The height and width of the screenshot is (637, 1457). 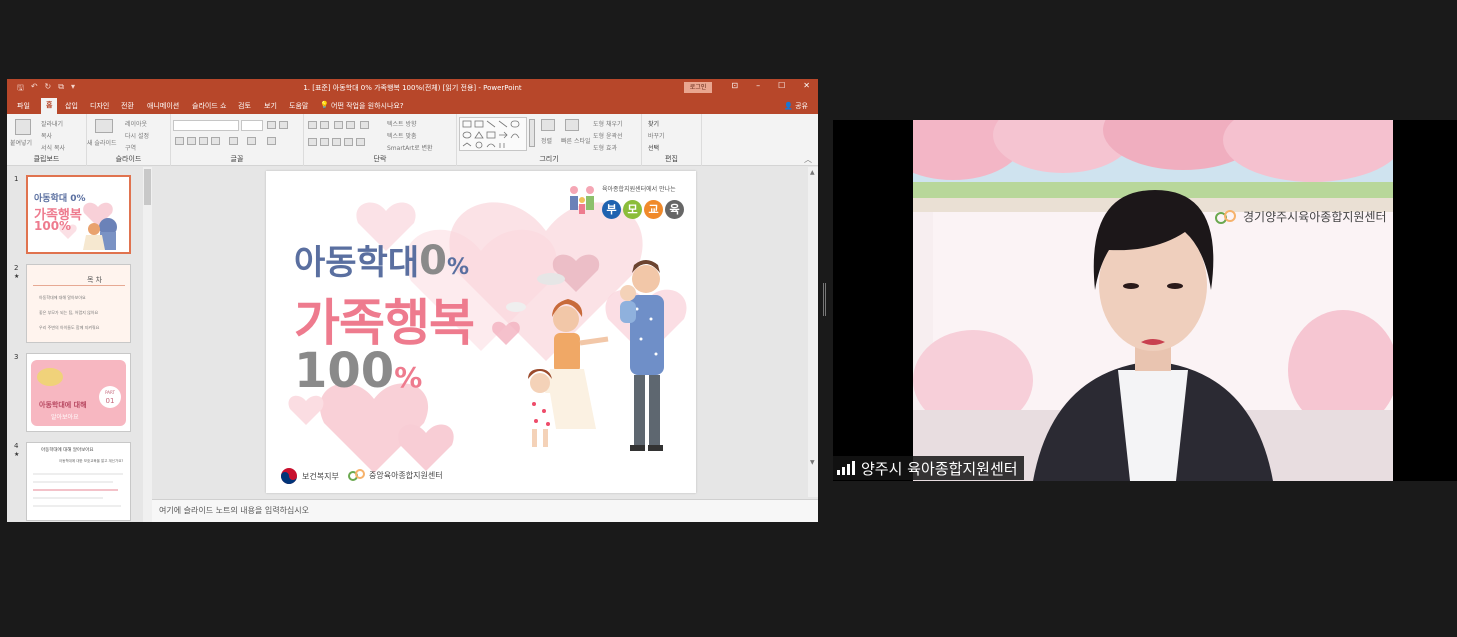 What do you see at coordinates (102, 142) in the screenshot?
I see `new-slide-button: 새 슬라이드` at bounding box center [102, 142].